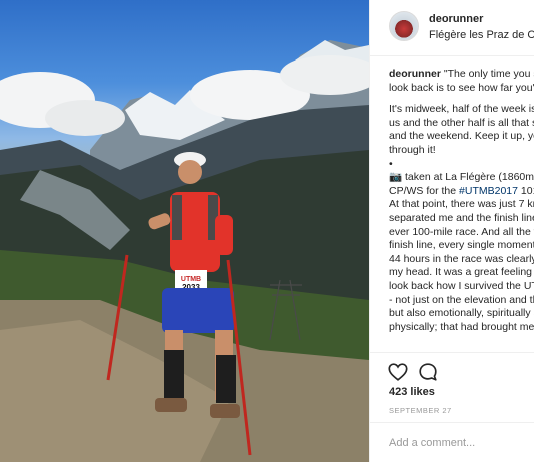 The height and width of the screenshot is (462, 534). I want to click on caption-line-16: but also emotionally, spiritually and, so click(461, 313).